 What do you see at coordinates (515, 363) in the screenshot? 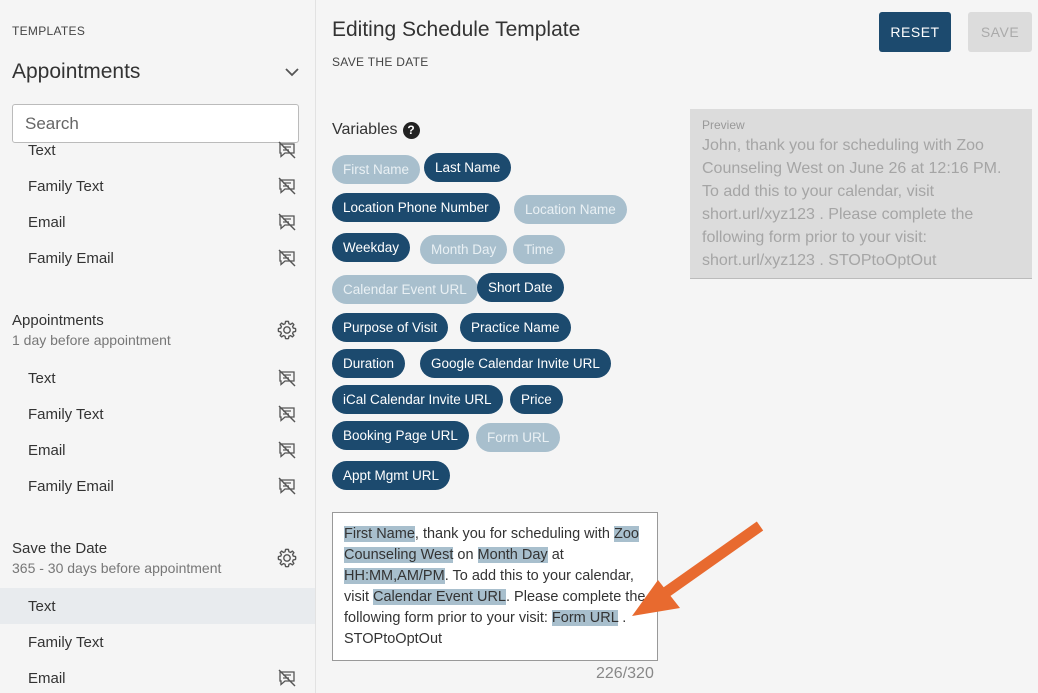
I see `variable-chip-google-calendar-invite-url: Google Calendar Invite URL` at bounding box center [515, 363].